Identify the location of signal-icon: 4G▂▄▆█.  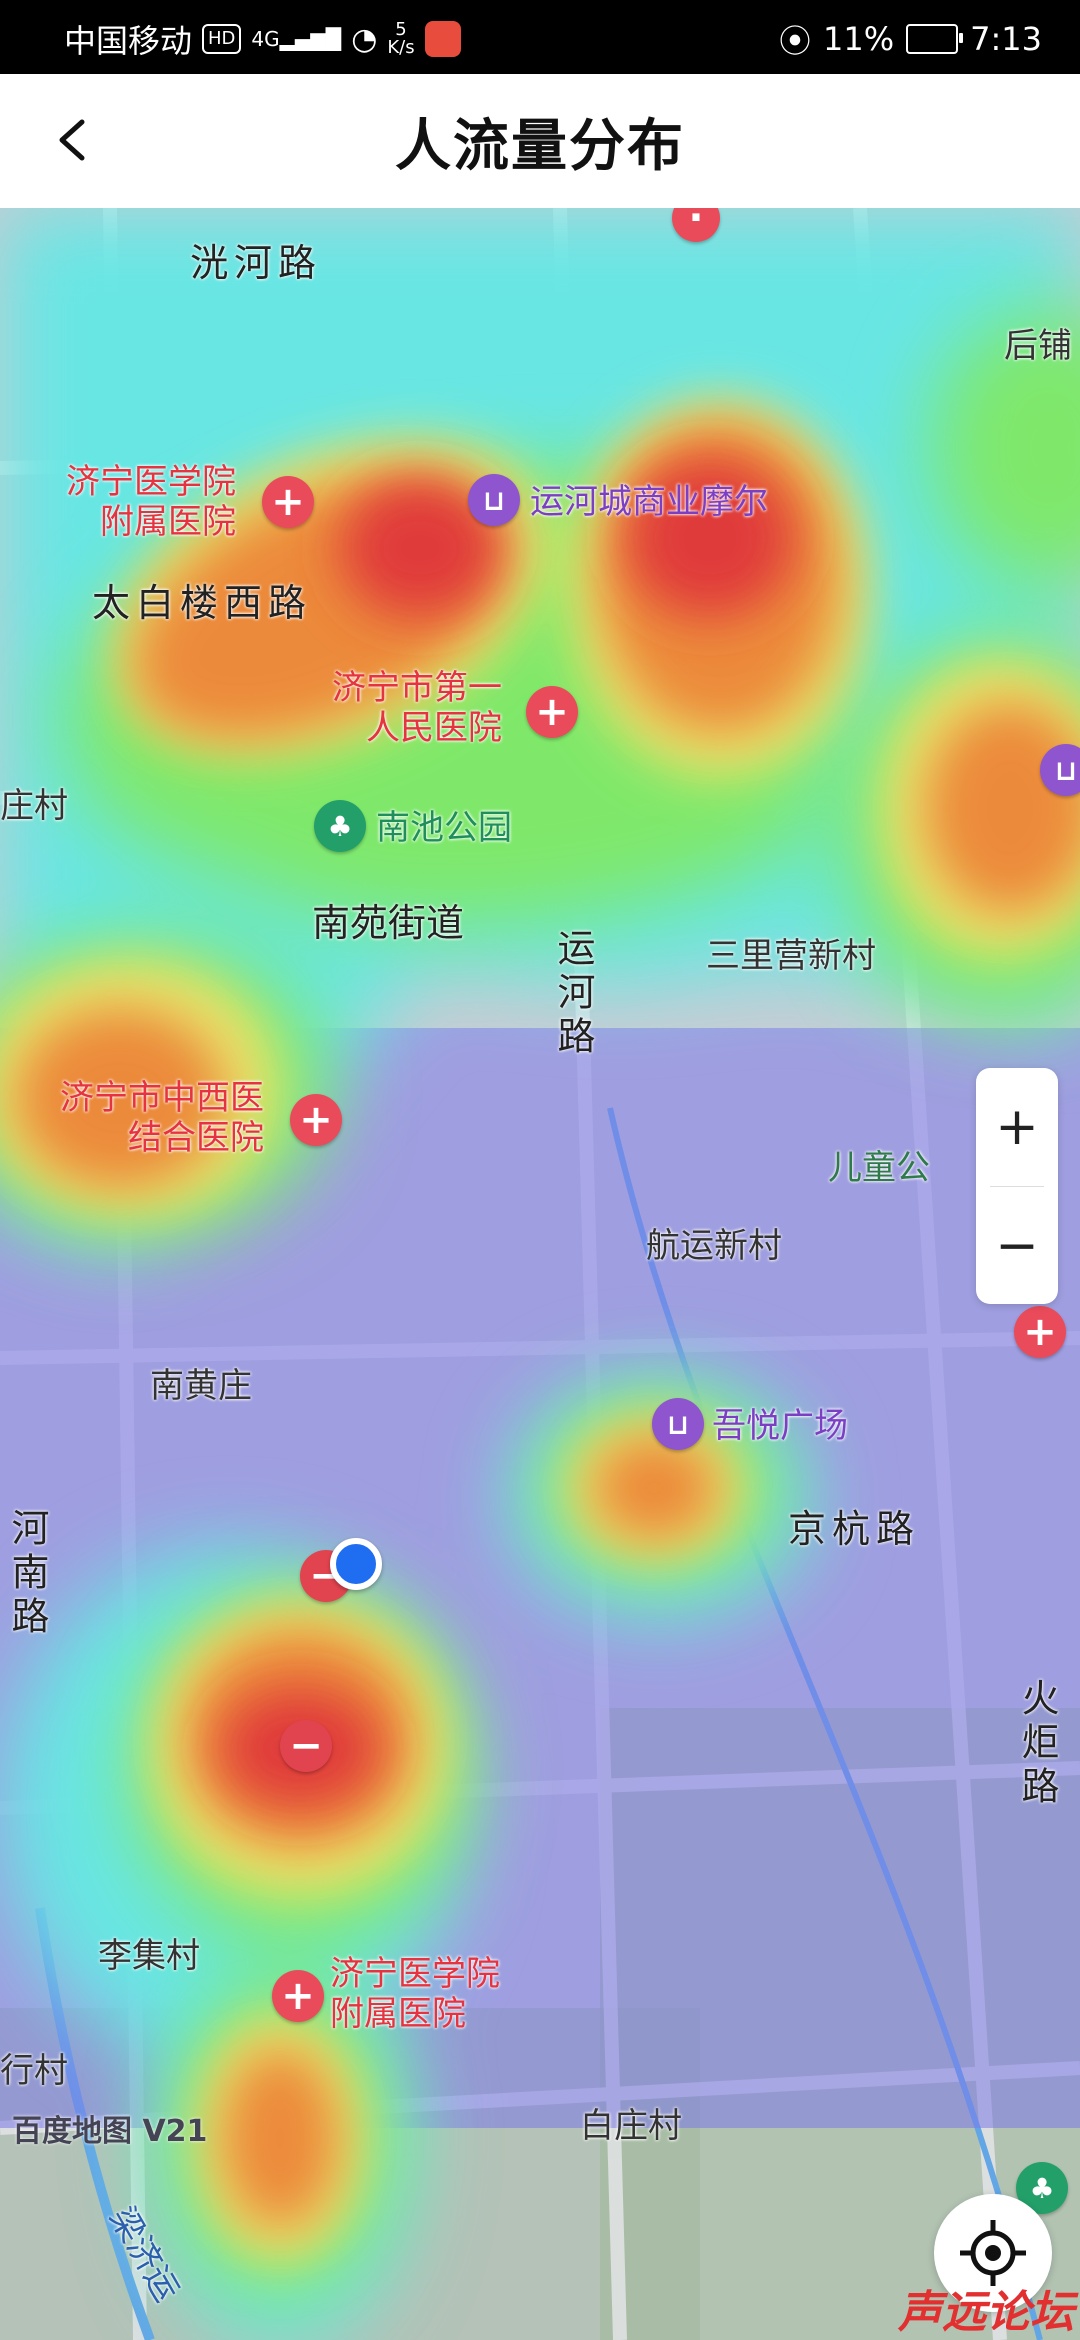
(296, 39).